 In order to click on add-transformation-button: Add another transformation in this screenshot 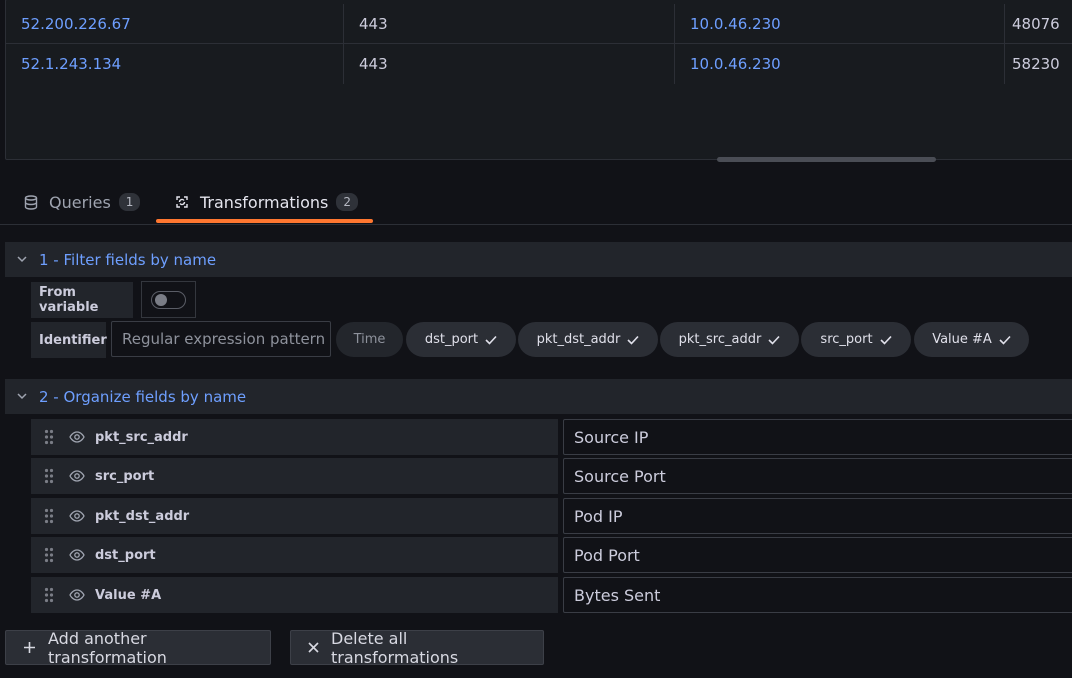, I will do `click(138, 647)`.